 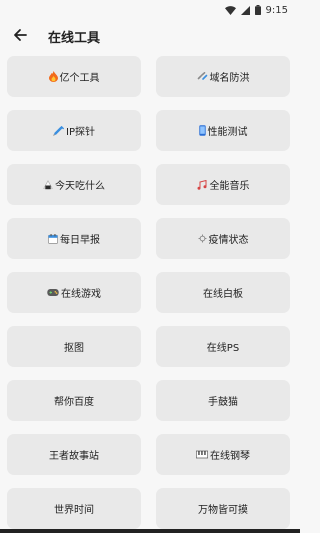 I want to click on tool-label: 在线白板, so click(x=223, y=294).